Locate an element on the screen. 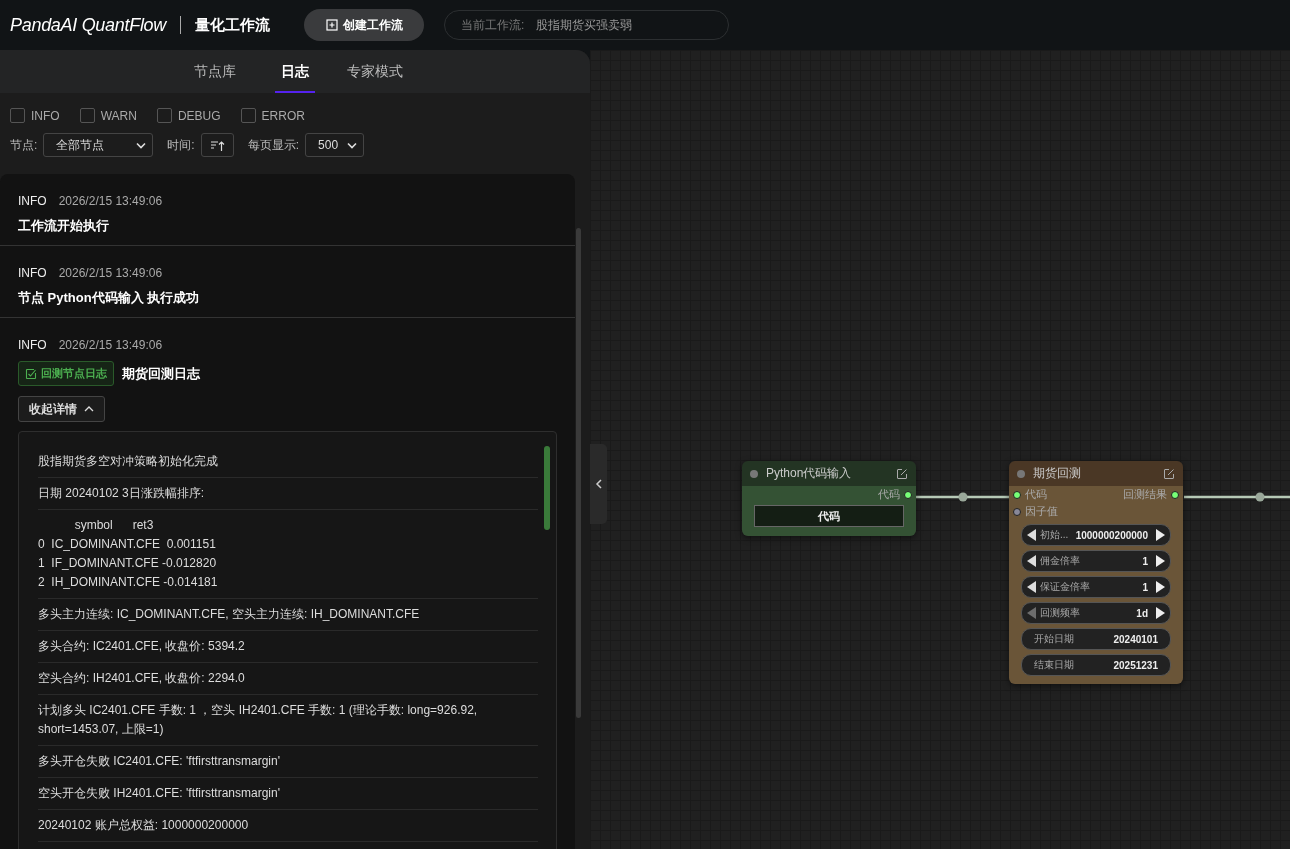 This screenshot has height=849, width=1290. sort-button is located at coordinates (217, 145).